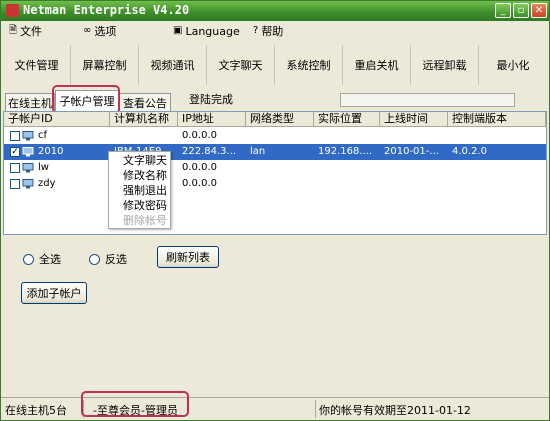 This screenshot has height=421, width=550. What do you see at coordinates (395, 410) in the screenshot?
I see `account-expiry: 你的帐号有效期至2011-01-12` at bounding box center [395, 410].